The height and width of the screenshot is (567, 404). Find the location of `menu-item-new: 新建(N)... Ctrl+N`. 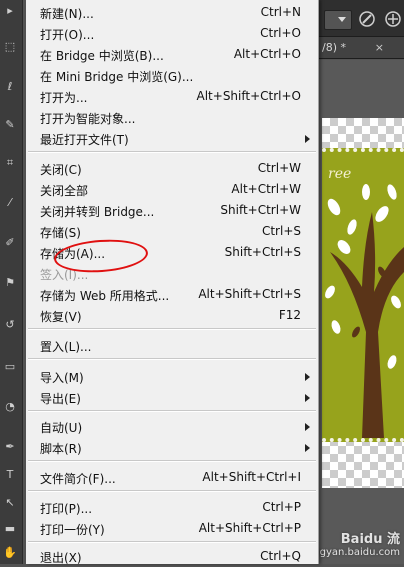

menu-item-new: 新建(N)... Ctrl+N is located at coordinates (172, 12).